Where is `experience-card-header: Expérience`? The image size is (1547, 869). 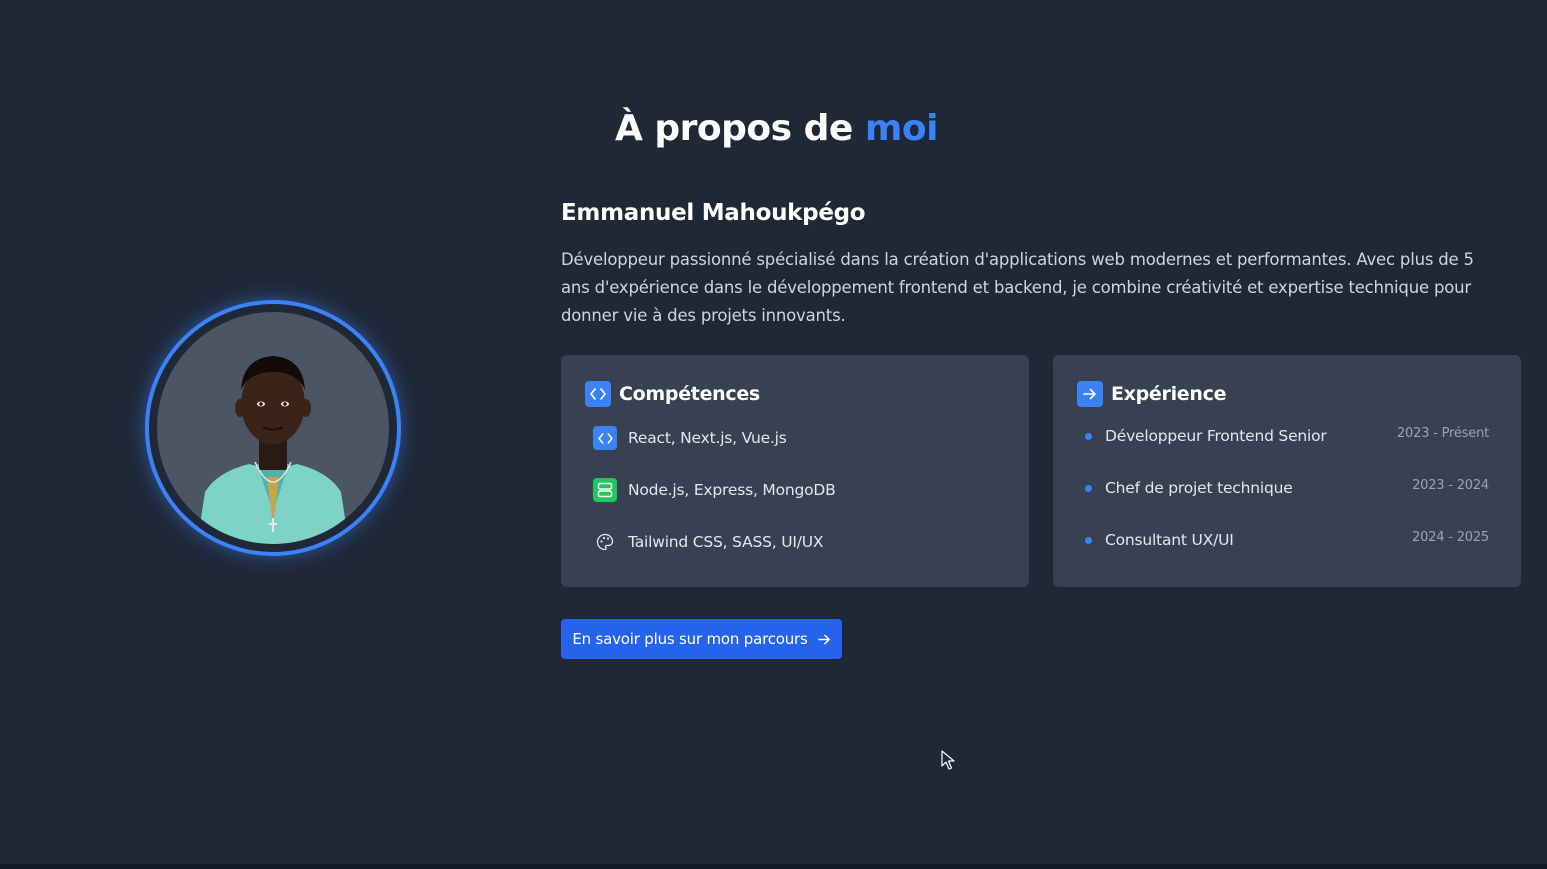 experience-card-header: Expérience is located at coordinates (1151, 394).